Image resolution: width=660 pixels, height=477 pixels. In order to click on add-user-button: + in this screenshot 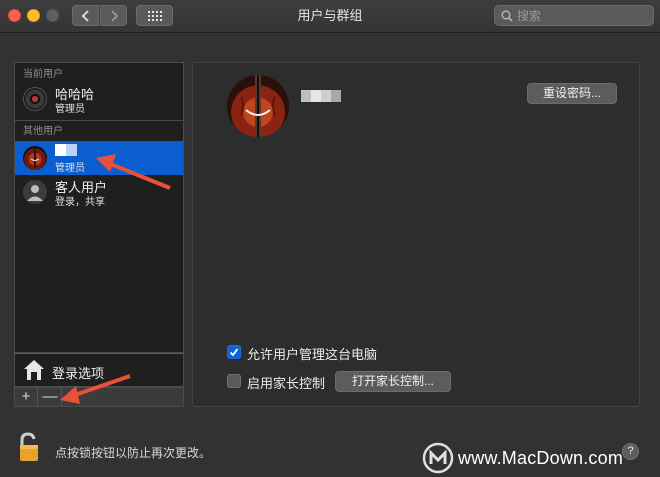, I will do `click(26, 397)`.